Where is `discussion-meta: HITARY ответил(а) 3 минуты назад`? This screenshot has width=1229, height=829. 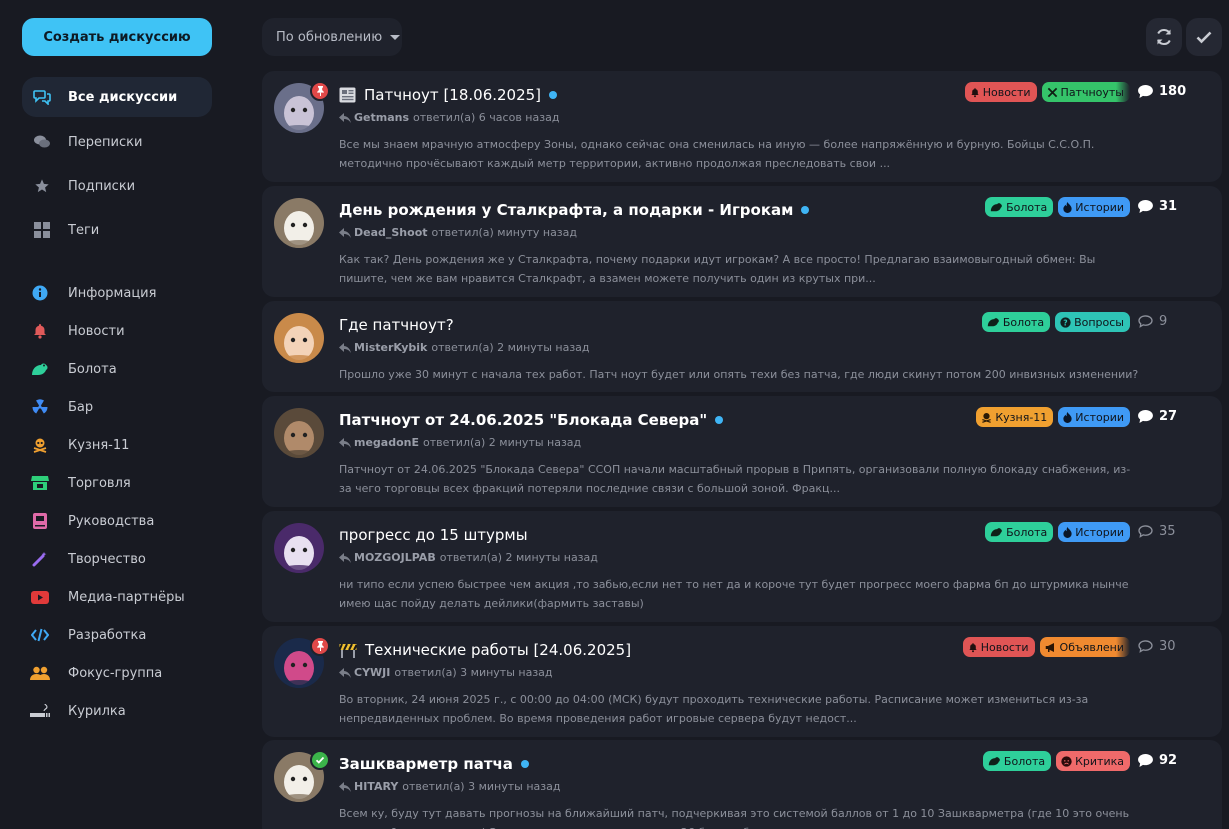
discussion-meta: HITARY ответил(а) 3 минуты назад is located at coordinates (449, 786).